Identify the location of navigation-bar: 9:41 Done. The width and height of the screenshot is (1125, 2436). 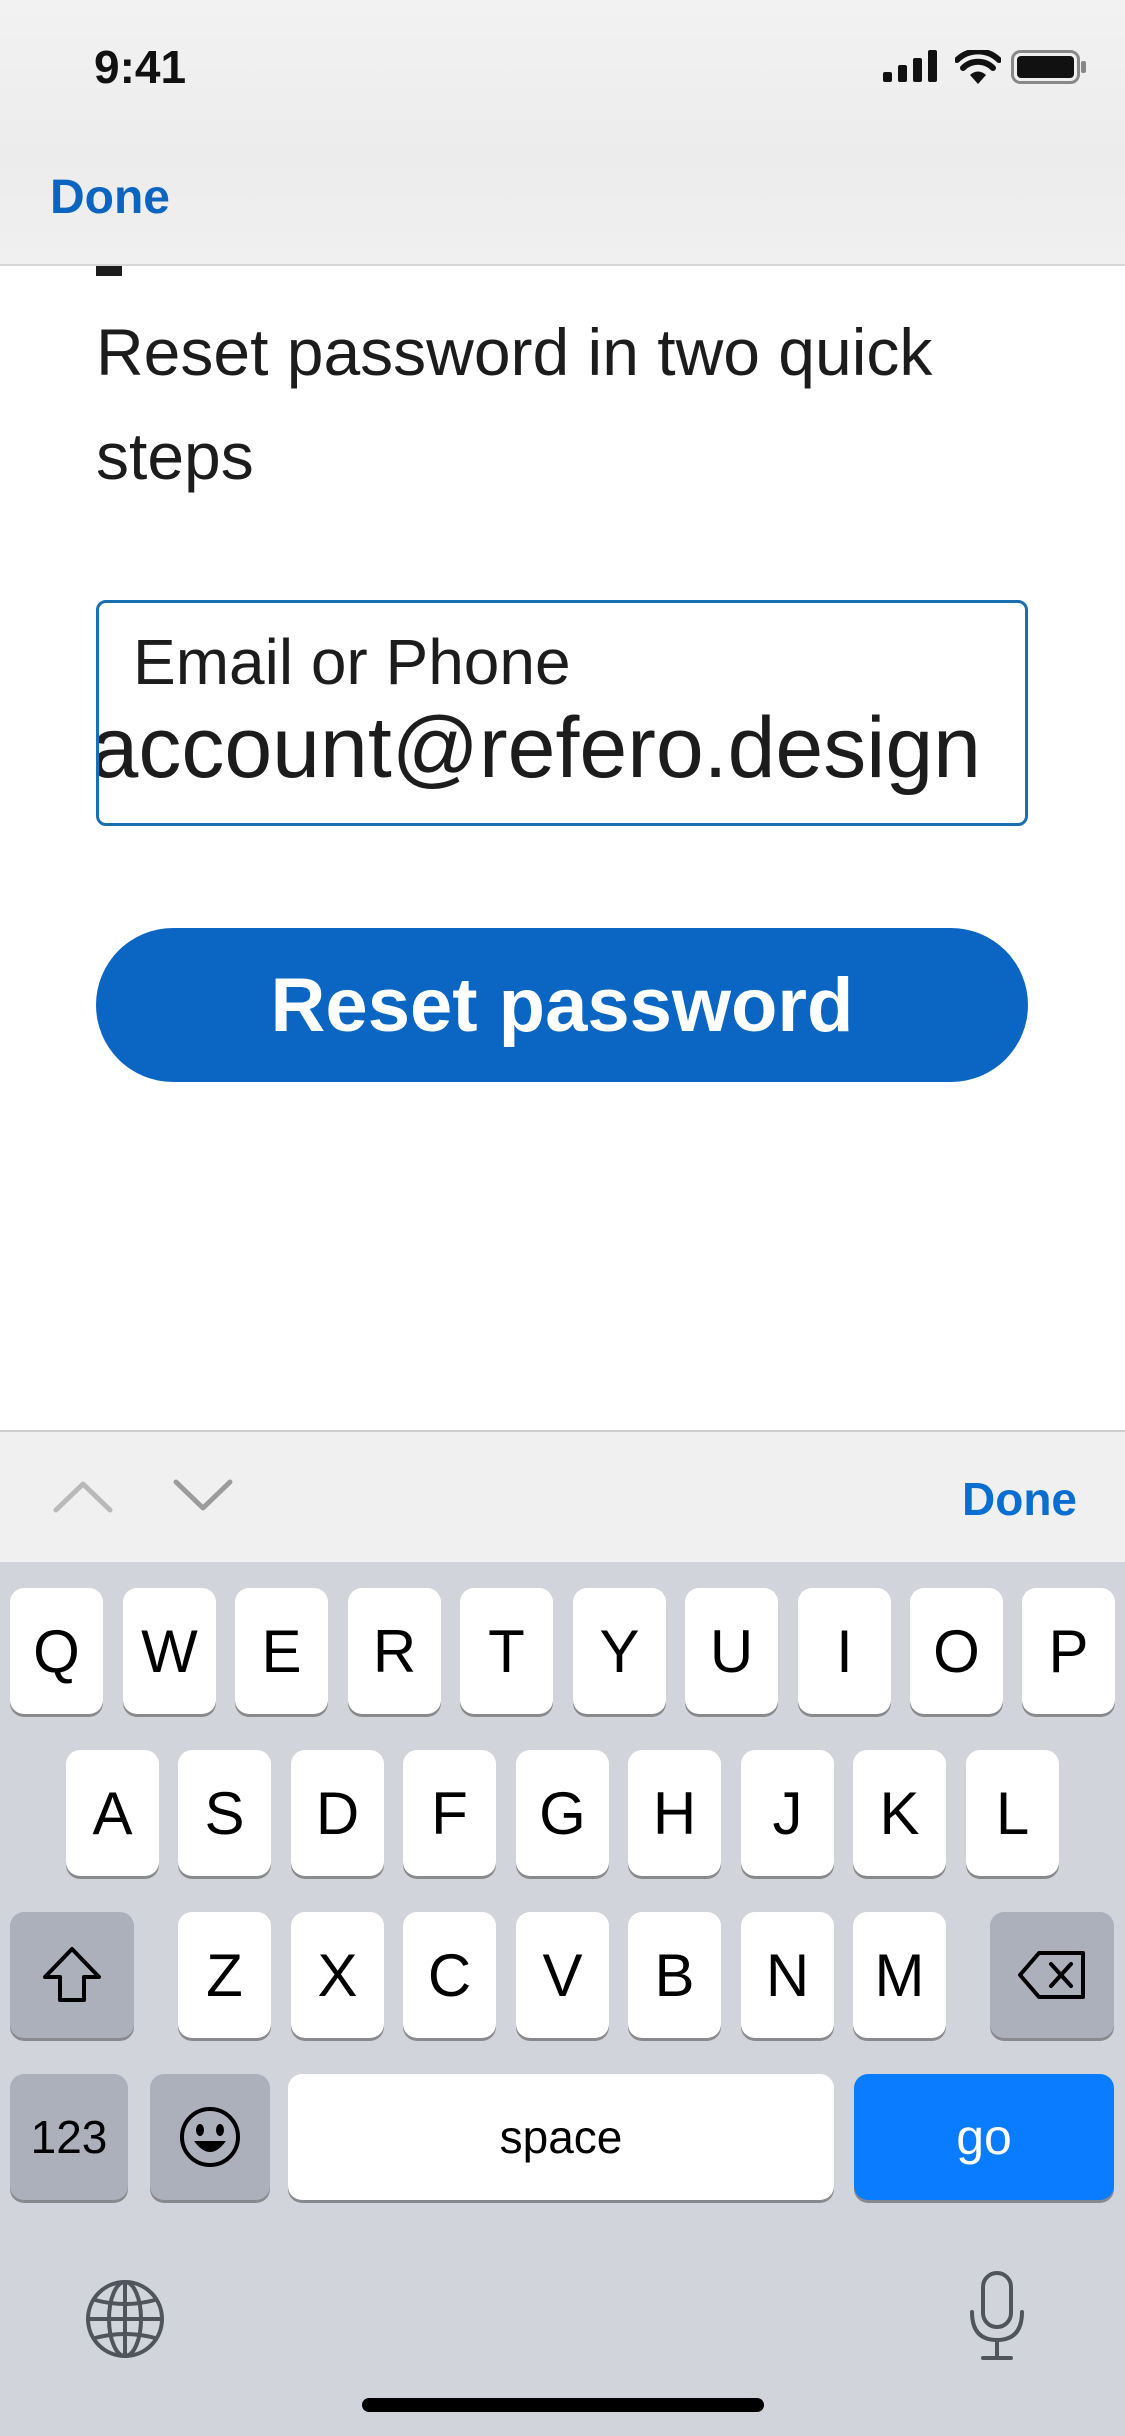
(562, 133).